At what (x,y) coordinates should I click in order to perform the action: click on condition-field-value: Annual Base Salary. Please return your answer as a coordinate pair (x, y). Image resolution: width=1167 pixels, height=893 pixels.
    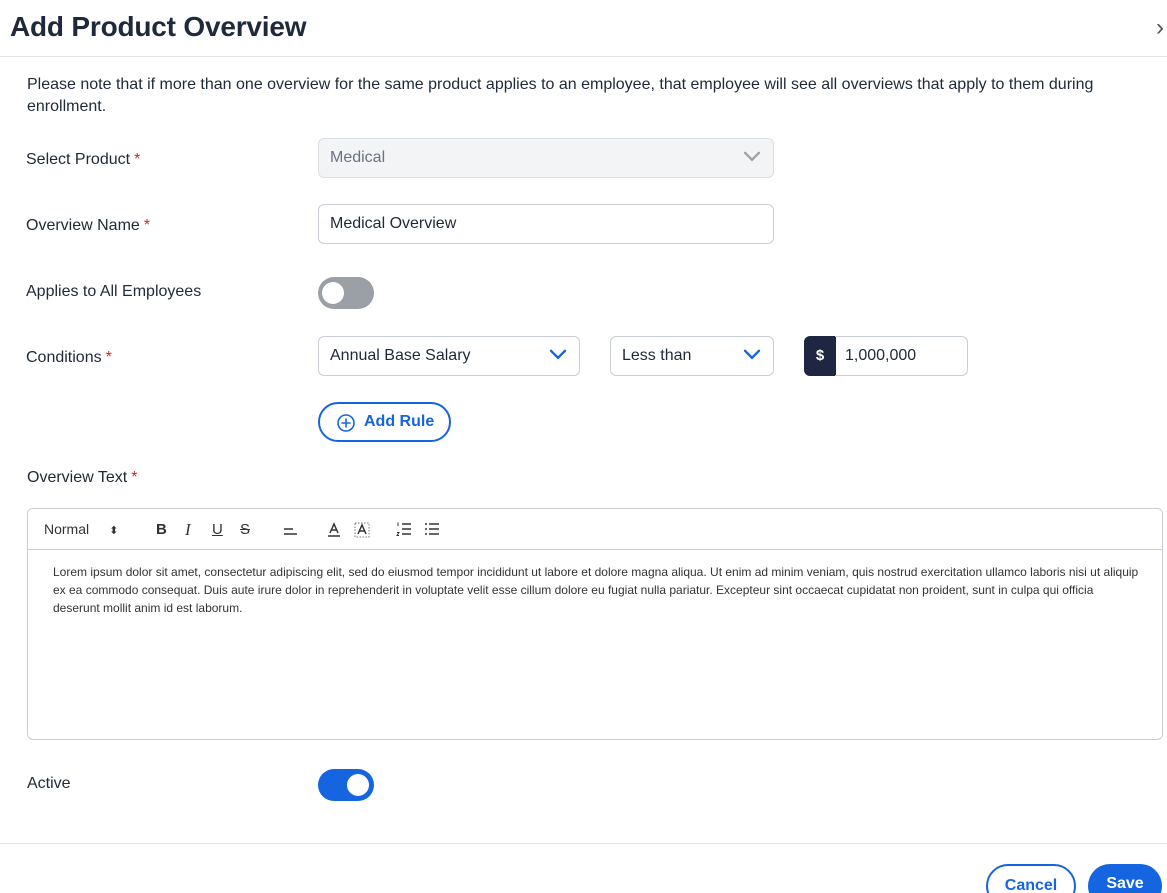
    Looking at the image, I should click on (400, 355).